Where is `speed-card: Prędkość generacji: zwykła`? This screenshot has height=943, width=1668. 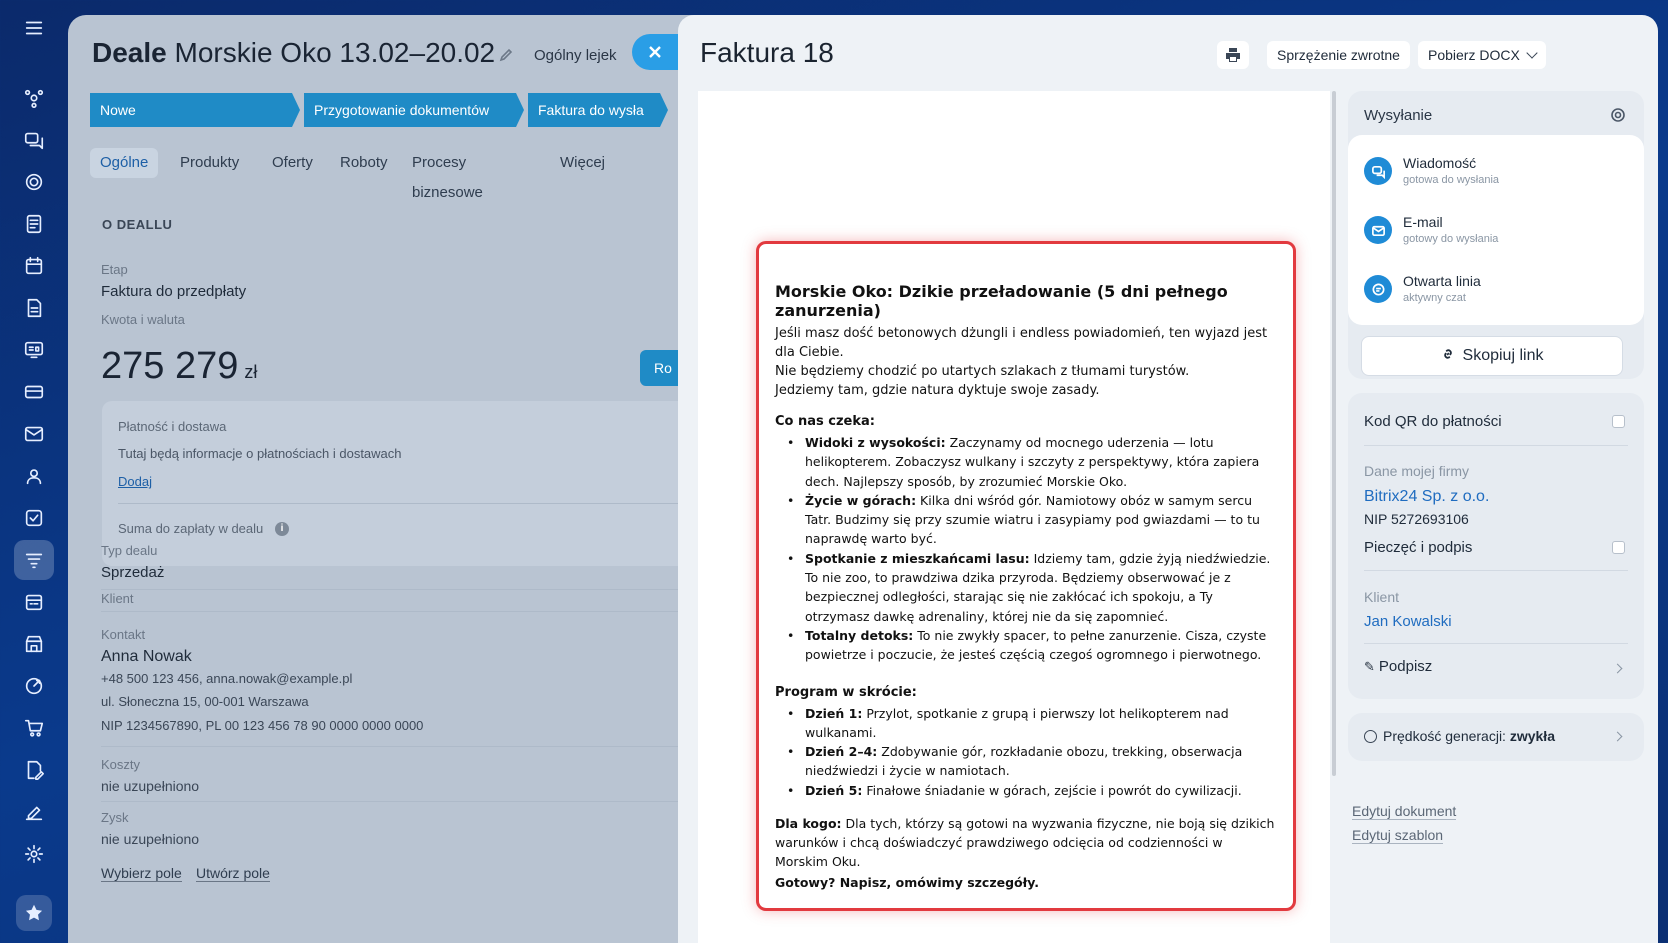 speed-card: Prędkość generacji: zwykła is located at coordinates (1496, 737).